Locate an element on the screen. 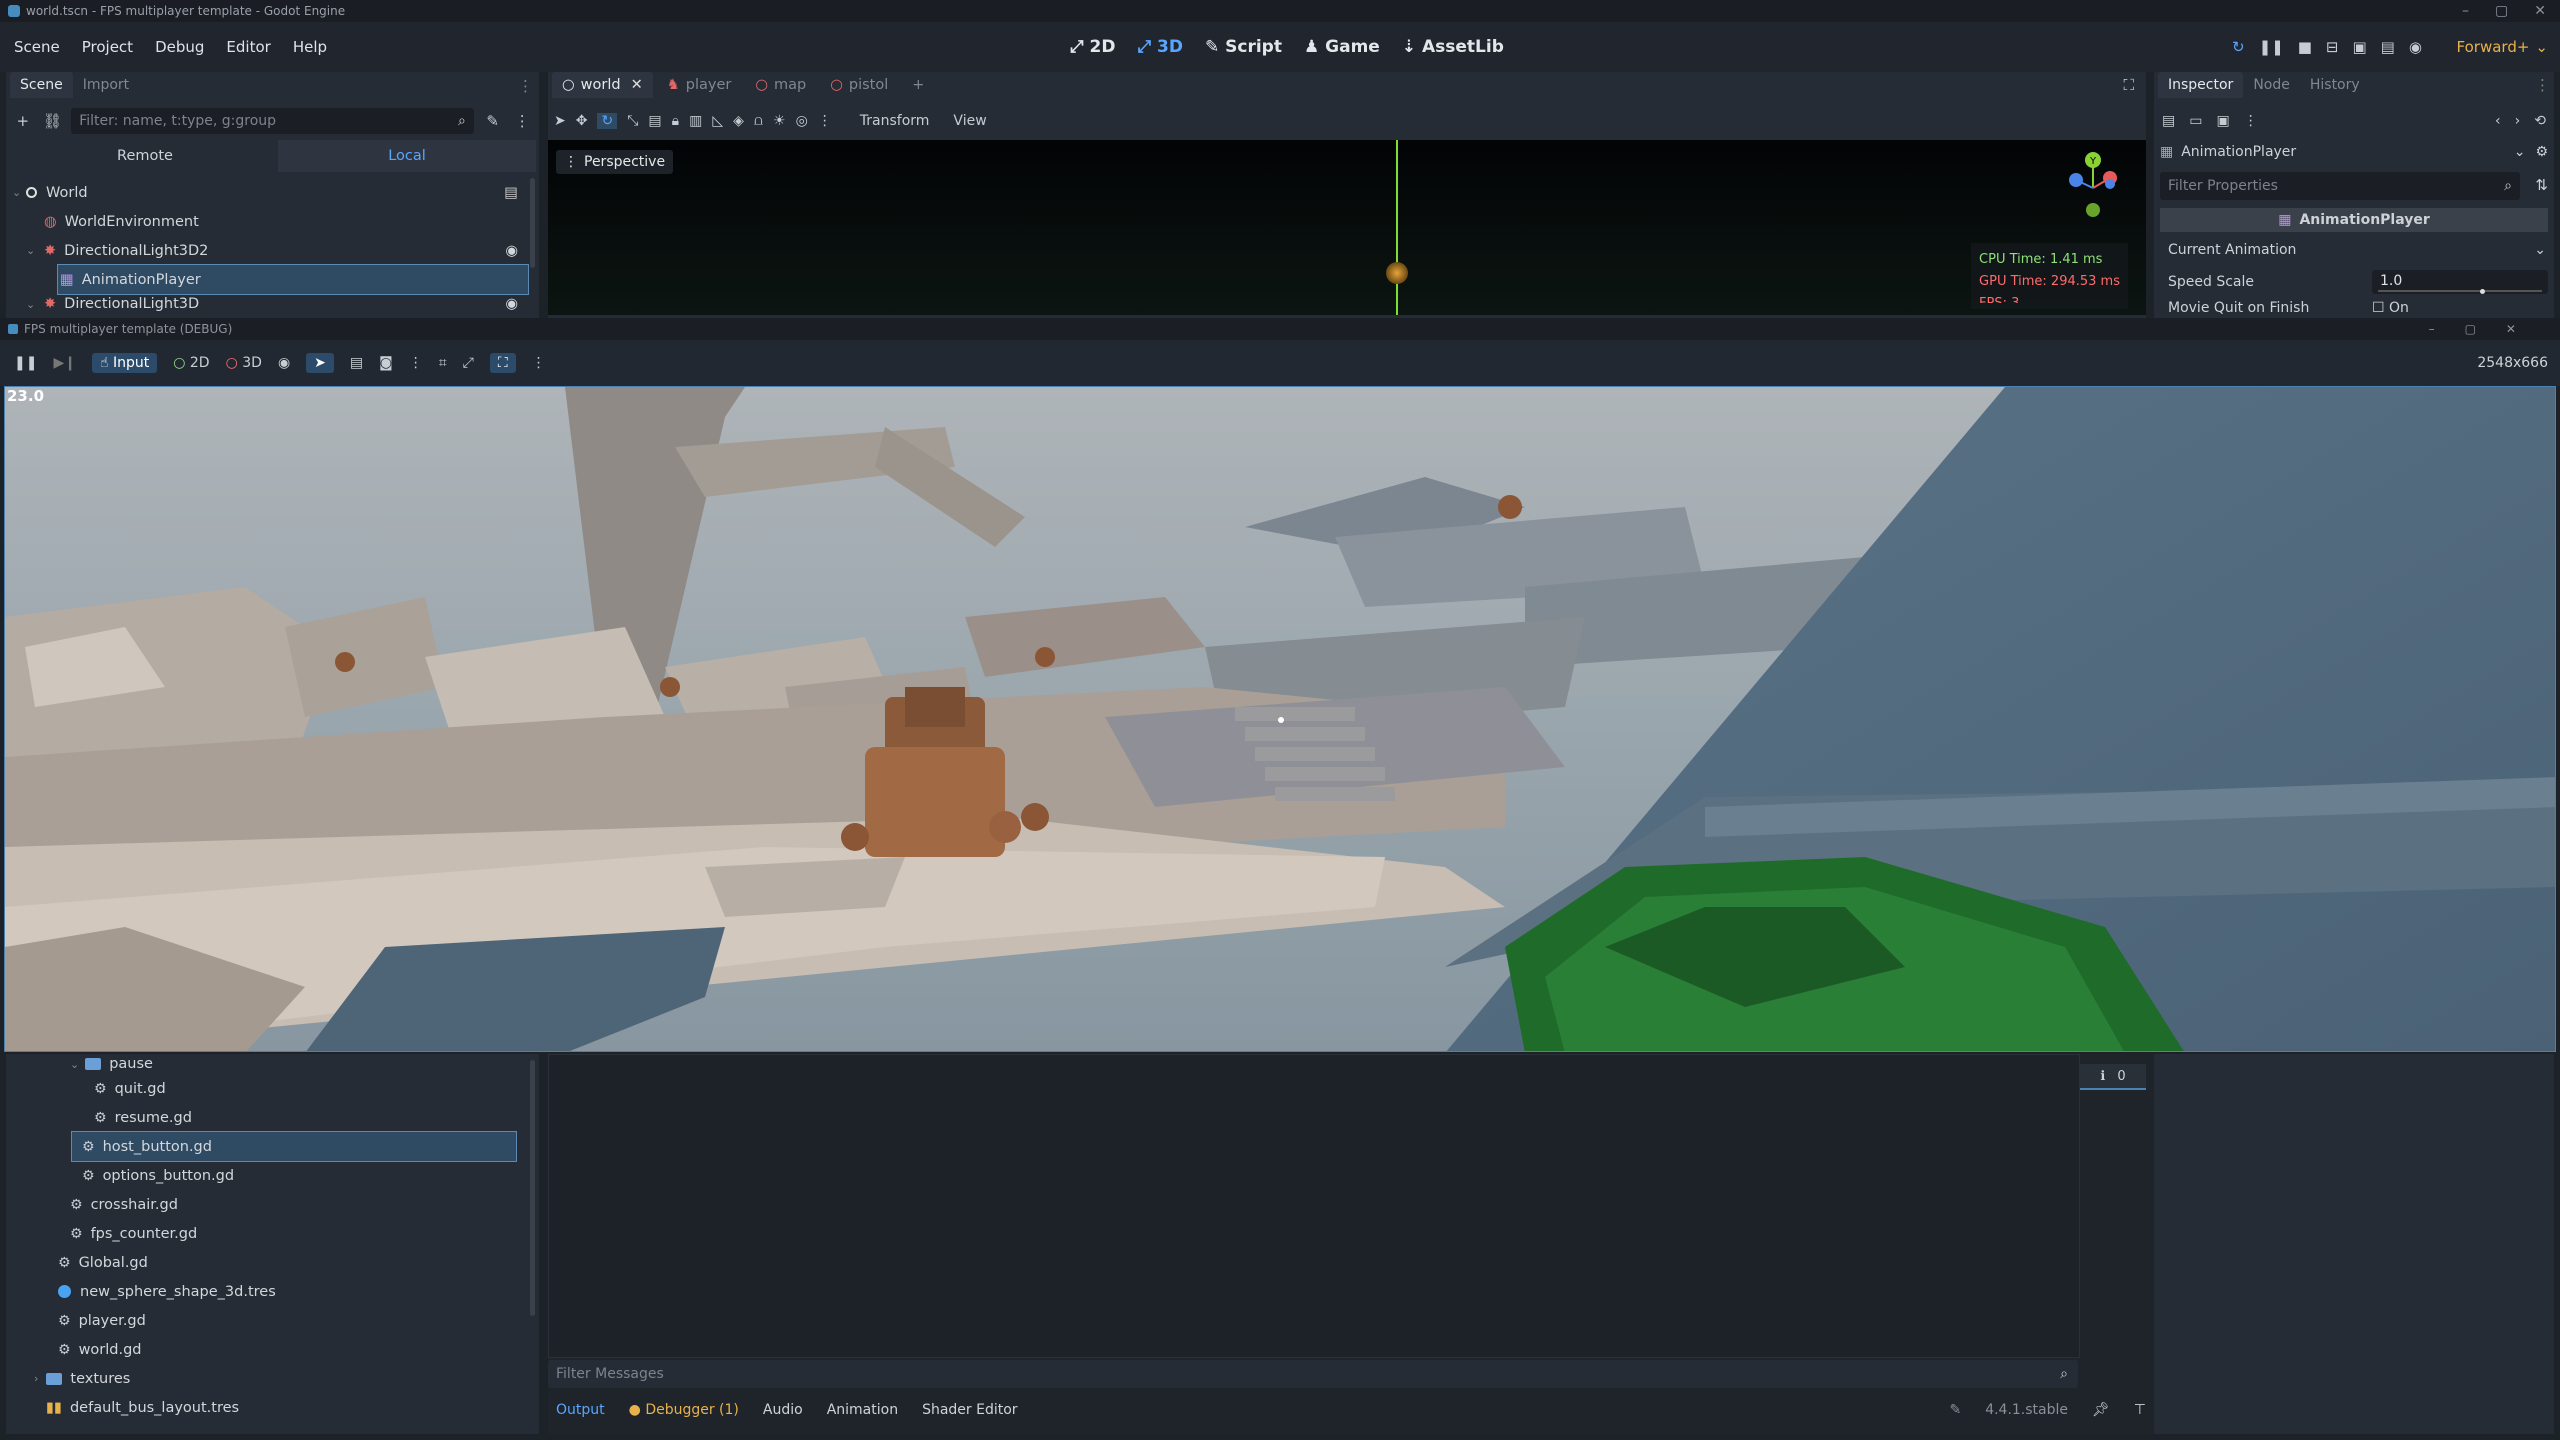 The height and width of the screenshot is (1440, 2560). fs-file-player: ⚙ player.gd is located at coordinates (266, 1320).